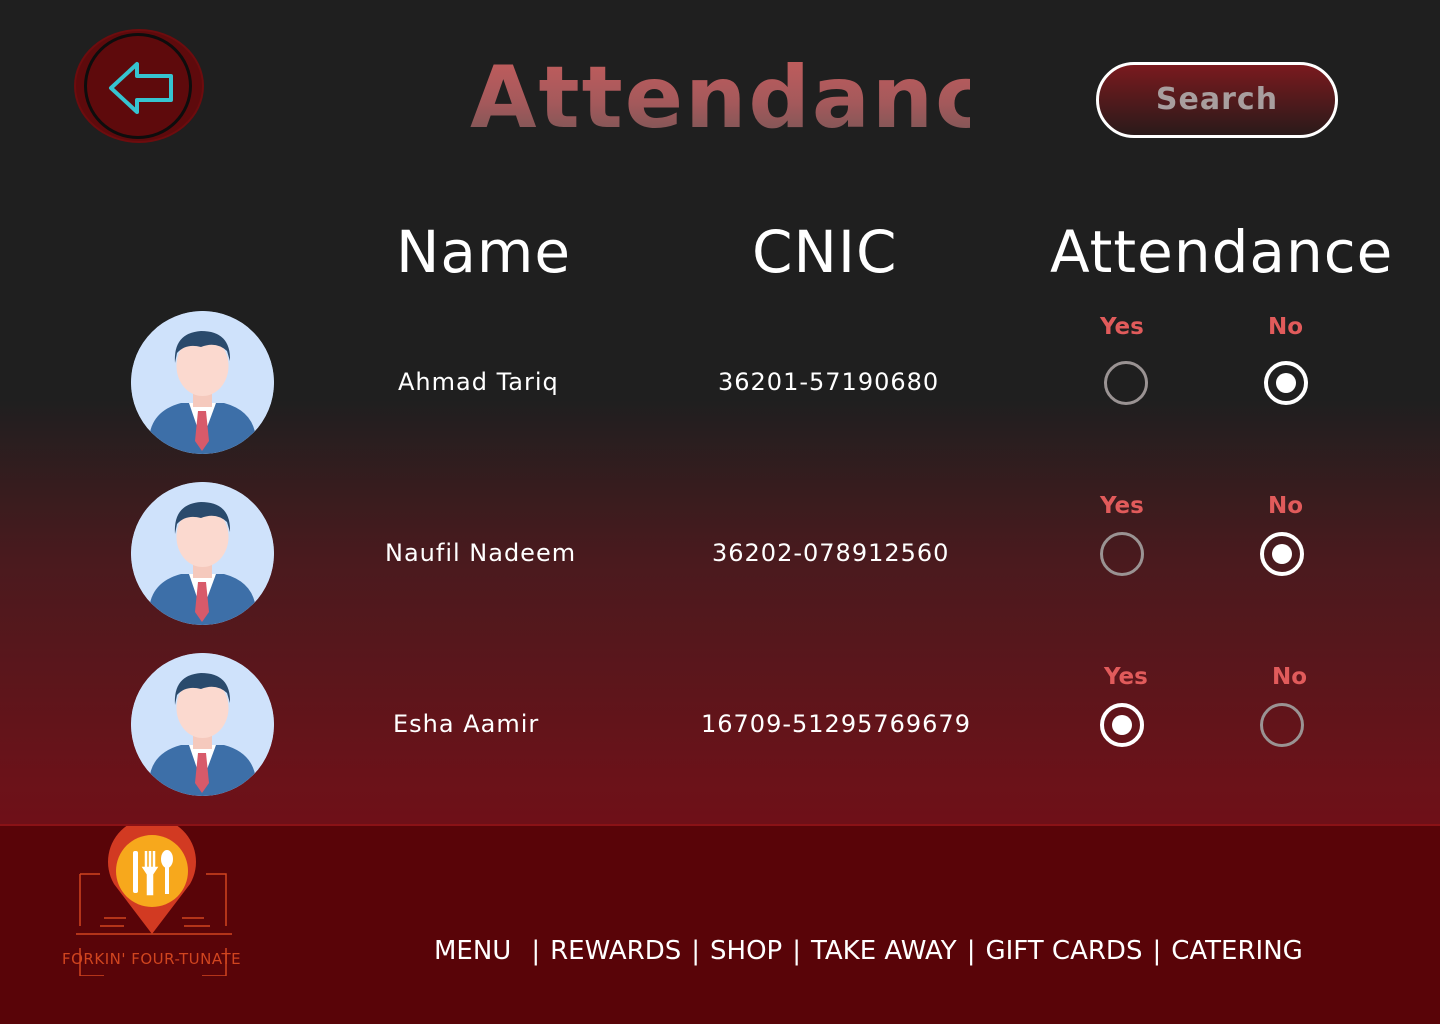 The height and width of the screenshot is (1024, 1440). What do you see at coordinates (466, 724) in the screenshot?
I see `employee-name: Esha Aamir` at bounding box center [466, 724].